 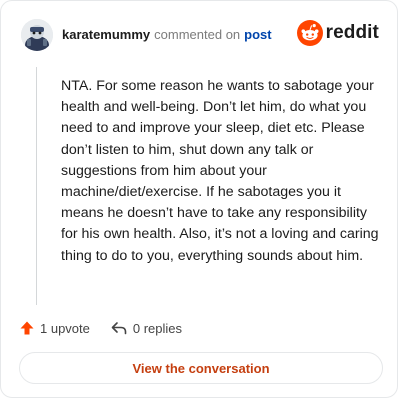 What do you see at coordinates (201, 368) in the screenshot?
I see `view-conversation-button: View the conversation` at bounding box center [201, 368].